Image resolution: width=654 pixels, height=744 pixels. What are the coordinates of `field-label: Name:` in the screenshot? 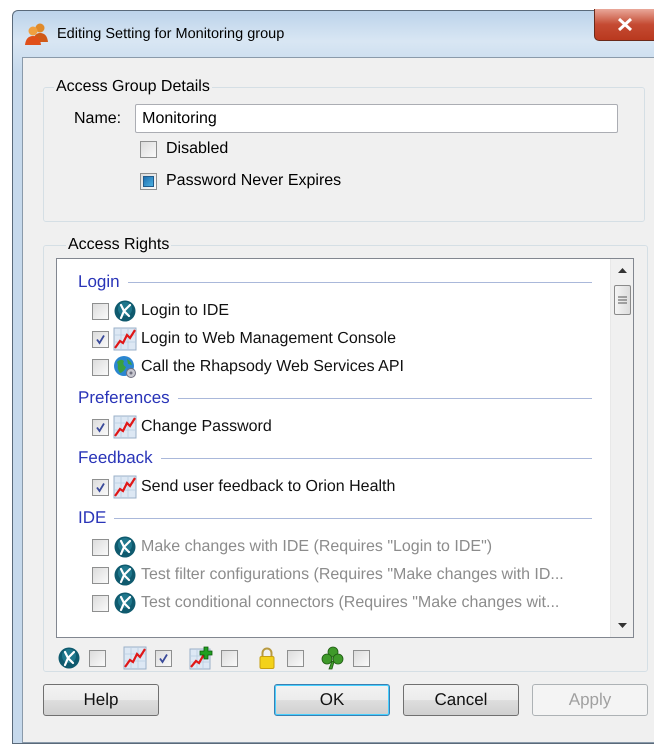 It's located at (98, 119).